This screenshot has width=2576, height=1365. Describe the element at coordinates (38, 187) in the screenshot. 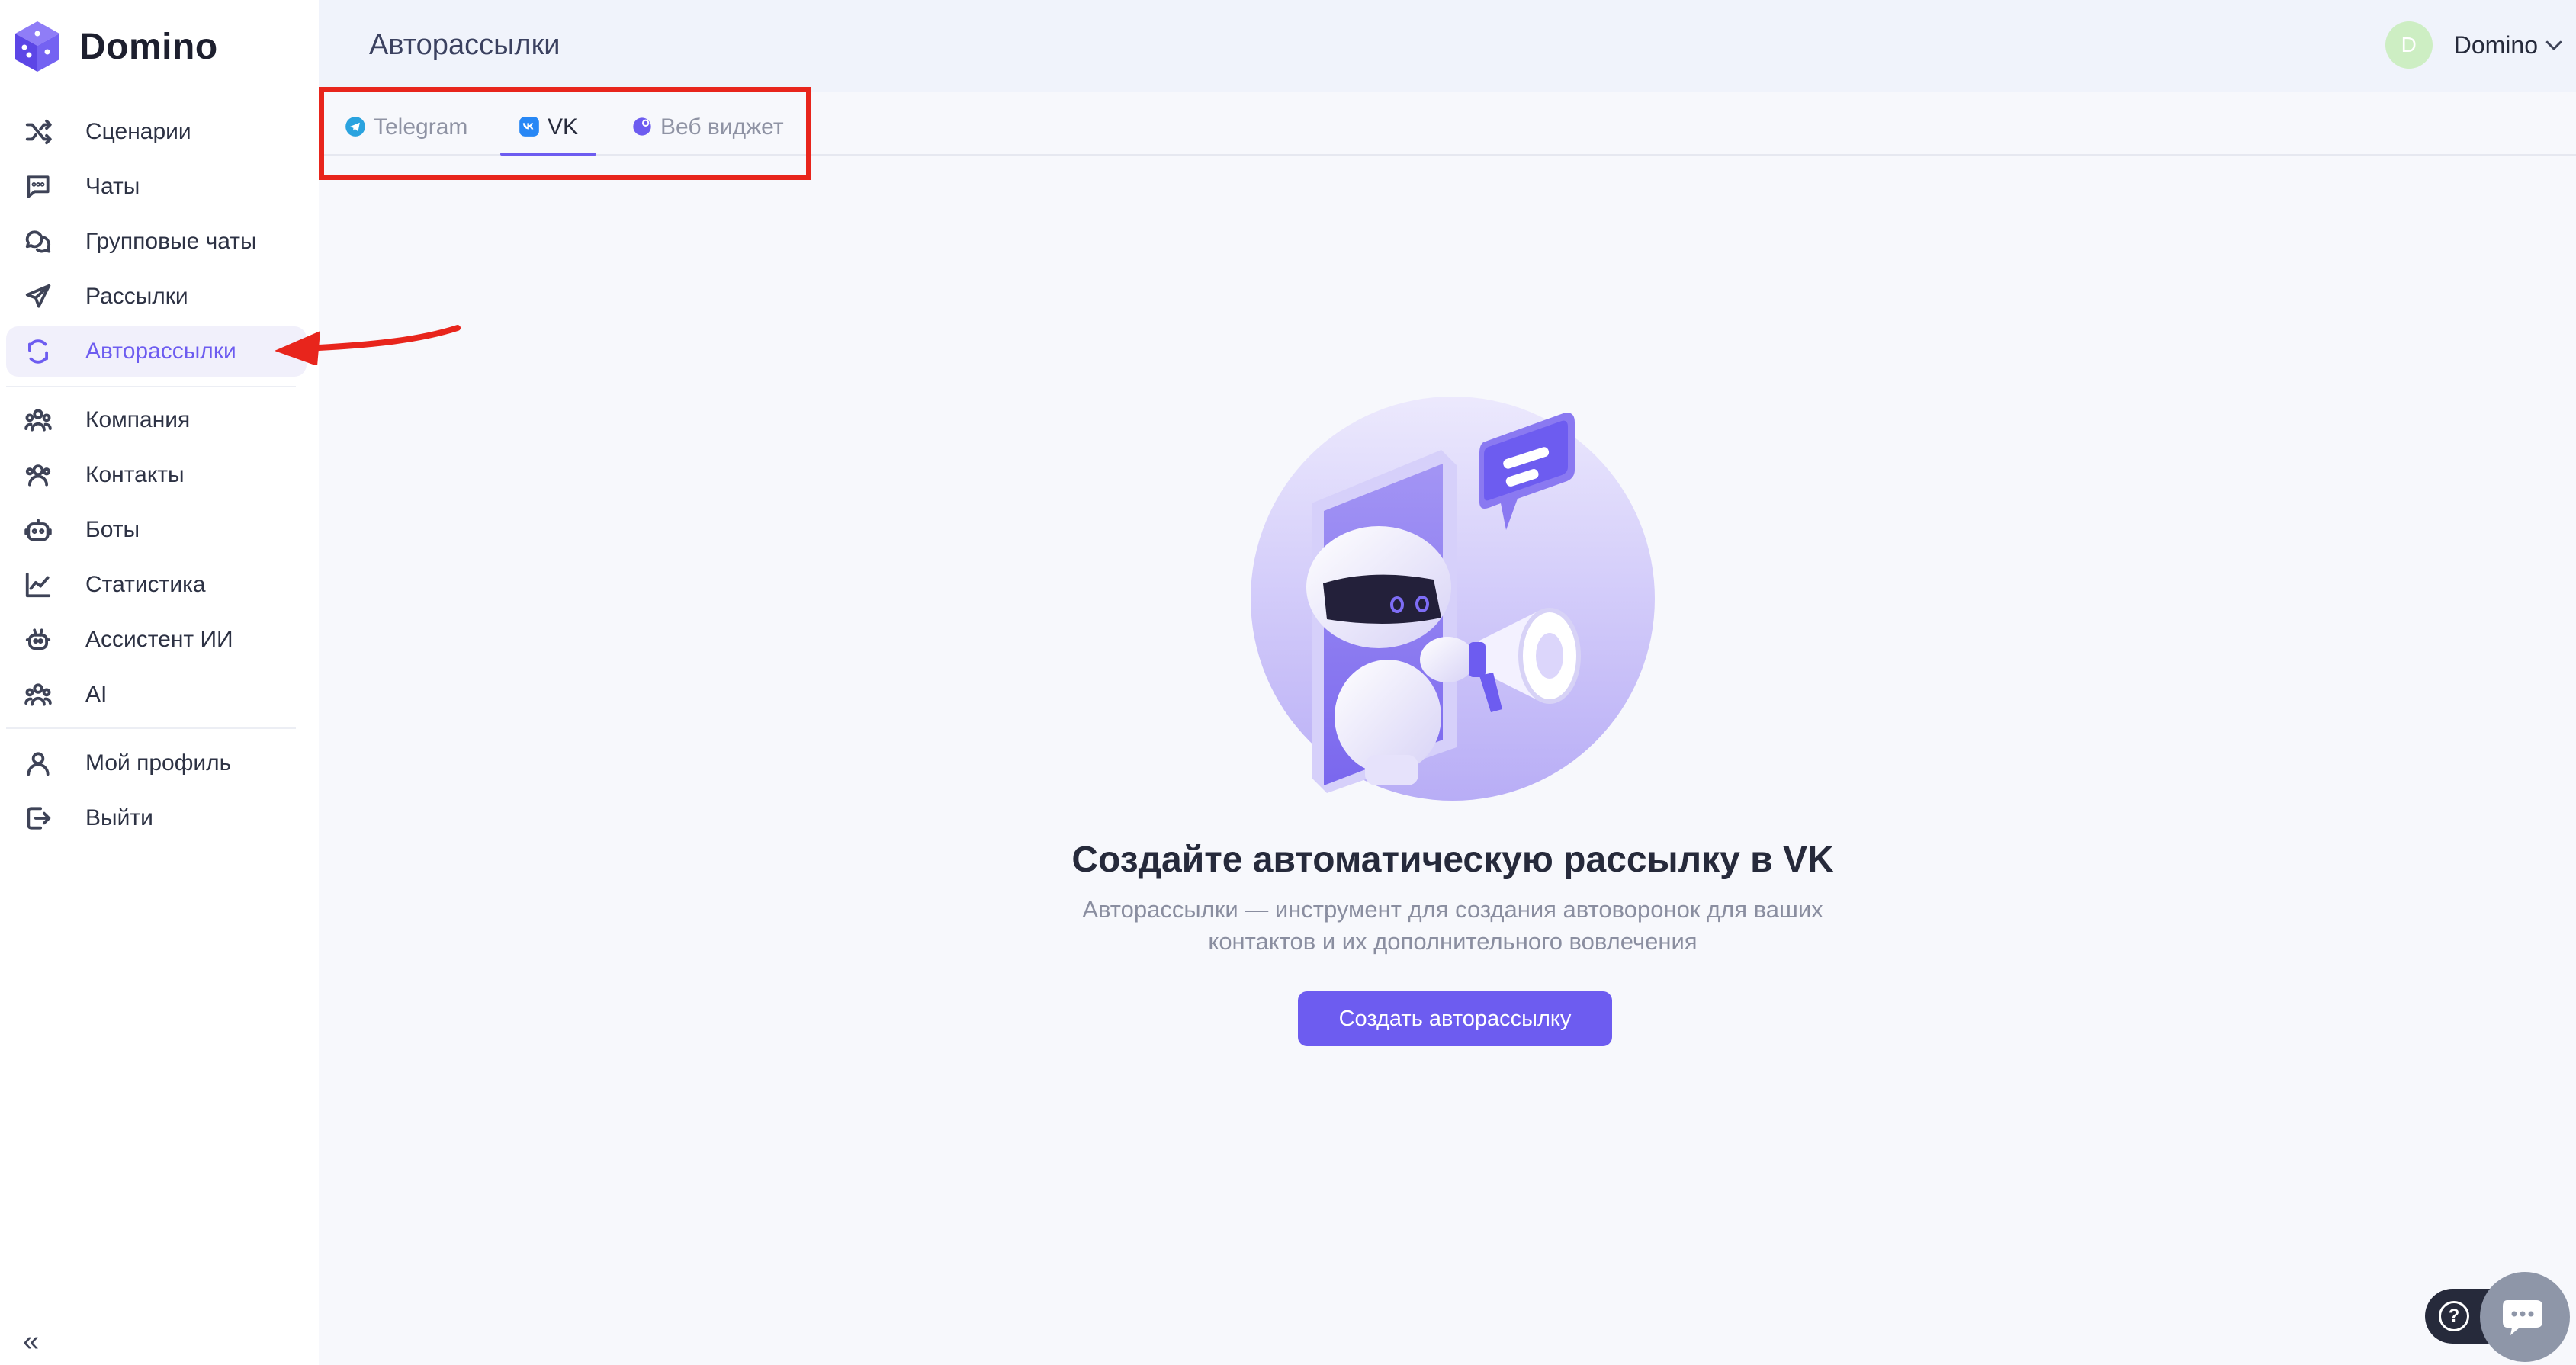

I see `chat-icon` at that location.